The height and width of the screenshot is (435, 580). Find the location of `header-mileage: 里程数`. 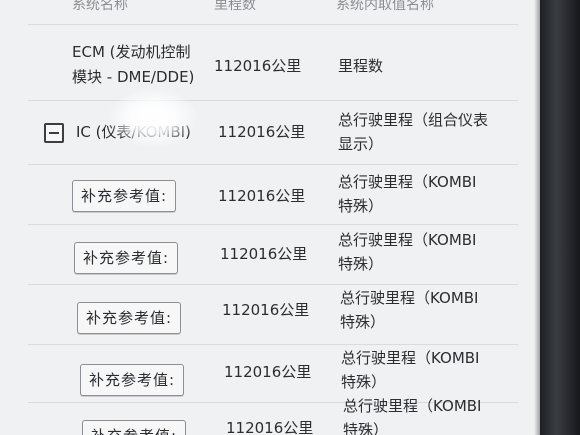

header-mileage: 里程数 is located at coordinates (235, 6).